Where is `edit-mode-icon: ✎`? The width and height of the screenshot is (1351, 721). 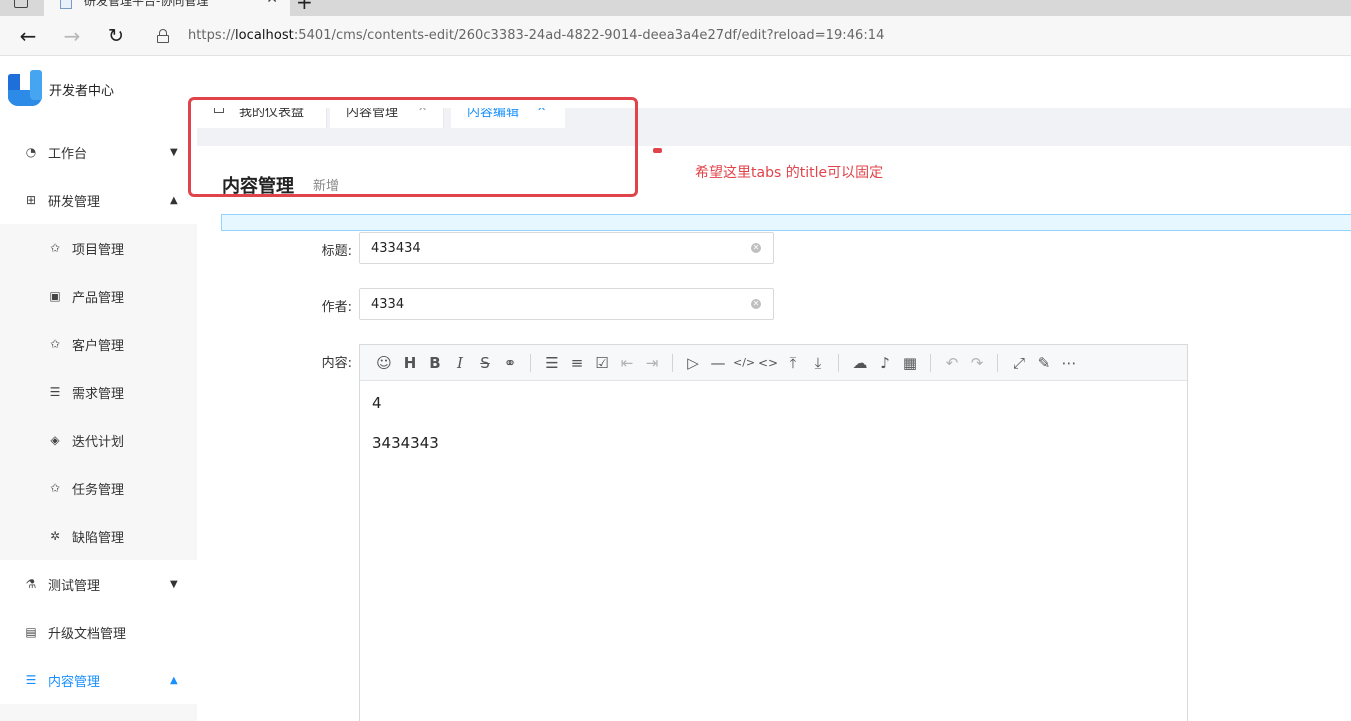 edit-mode-icon: ✎ is located at coordinates (1044, 363).